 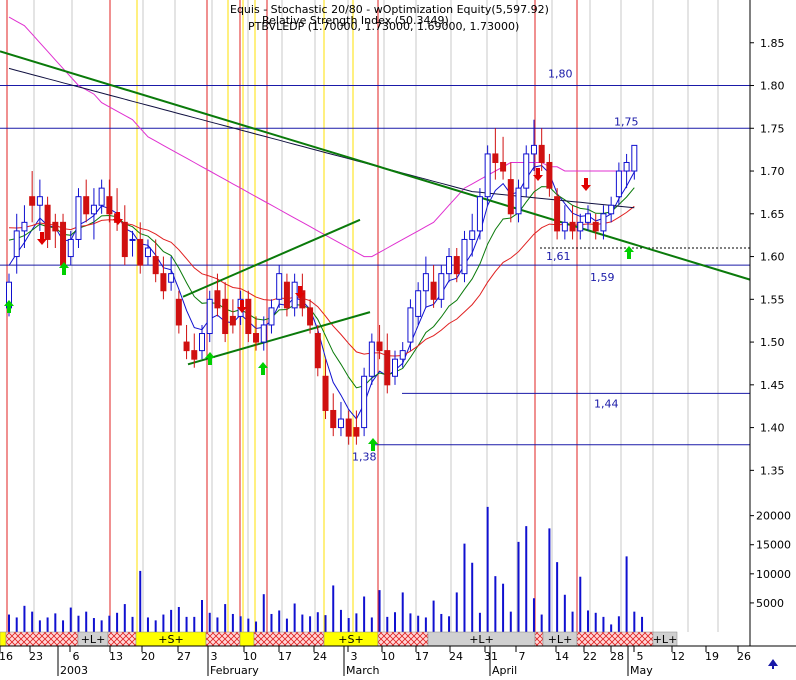 What do you see at coordinates (772, 470) in the screenshot?
I see `price-tick-label: 1.35` at bounding box center [772, 470].